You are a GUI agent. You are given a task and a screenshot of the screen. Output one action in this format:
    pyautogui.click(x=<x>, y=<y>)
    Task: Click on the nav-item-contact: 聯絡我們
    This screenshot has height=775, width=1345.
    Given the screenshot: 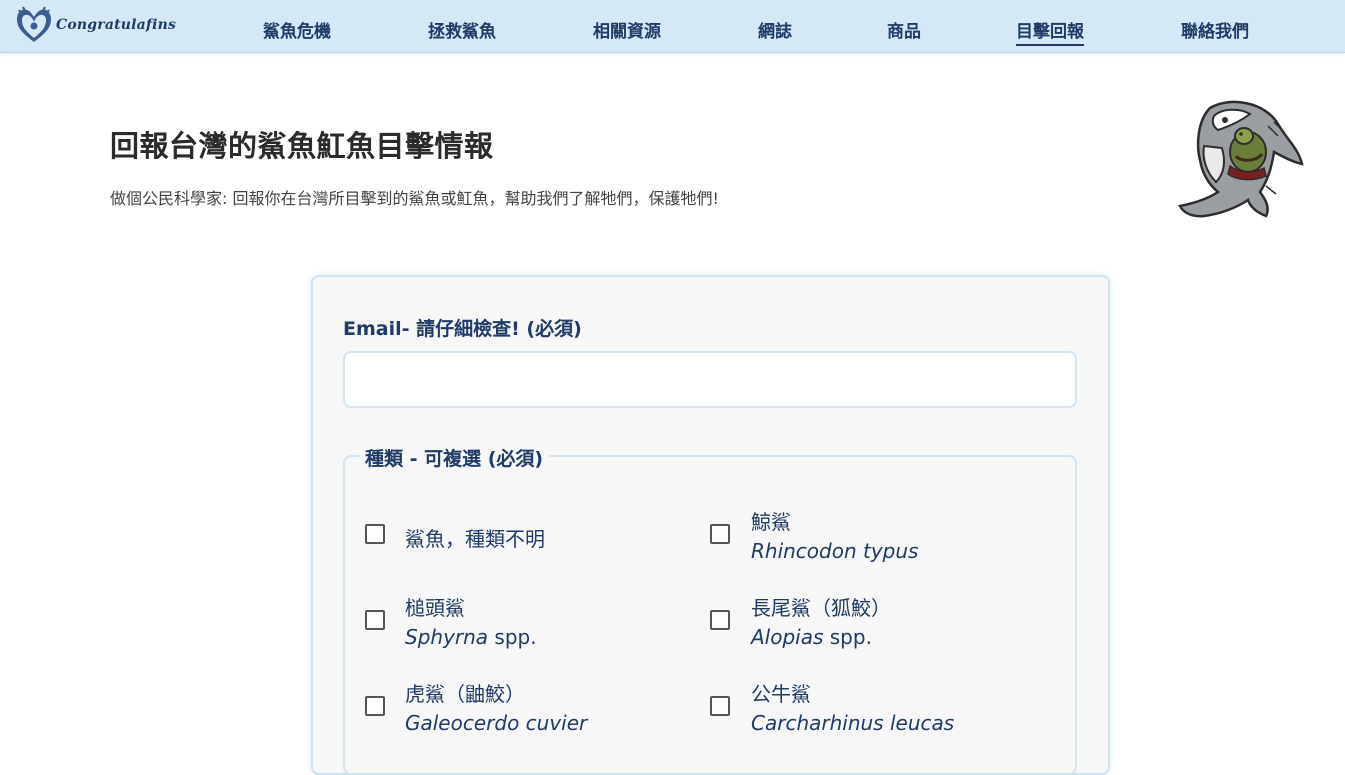 What is the action you would take?
    pyautogui.click(x=1215, y=29)
    